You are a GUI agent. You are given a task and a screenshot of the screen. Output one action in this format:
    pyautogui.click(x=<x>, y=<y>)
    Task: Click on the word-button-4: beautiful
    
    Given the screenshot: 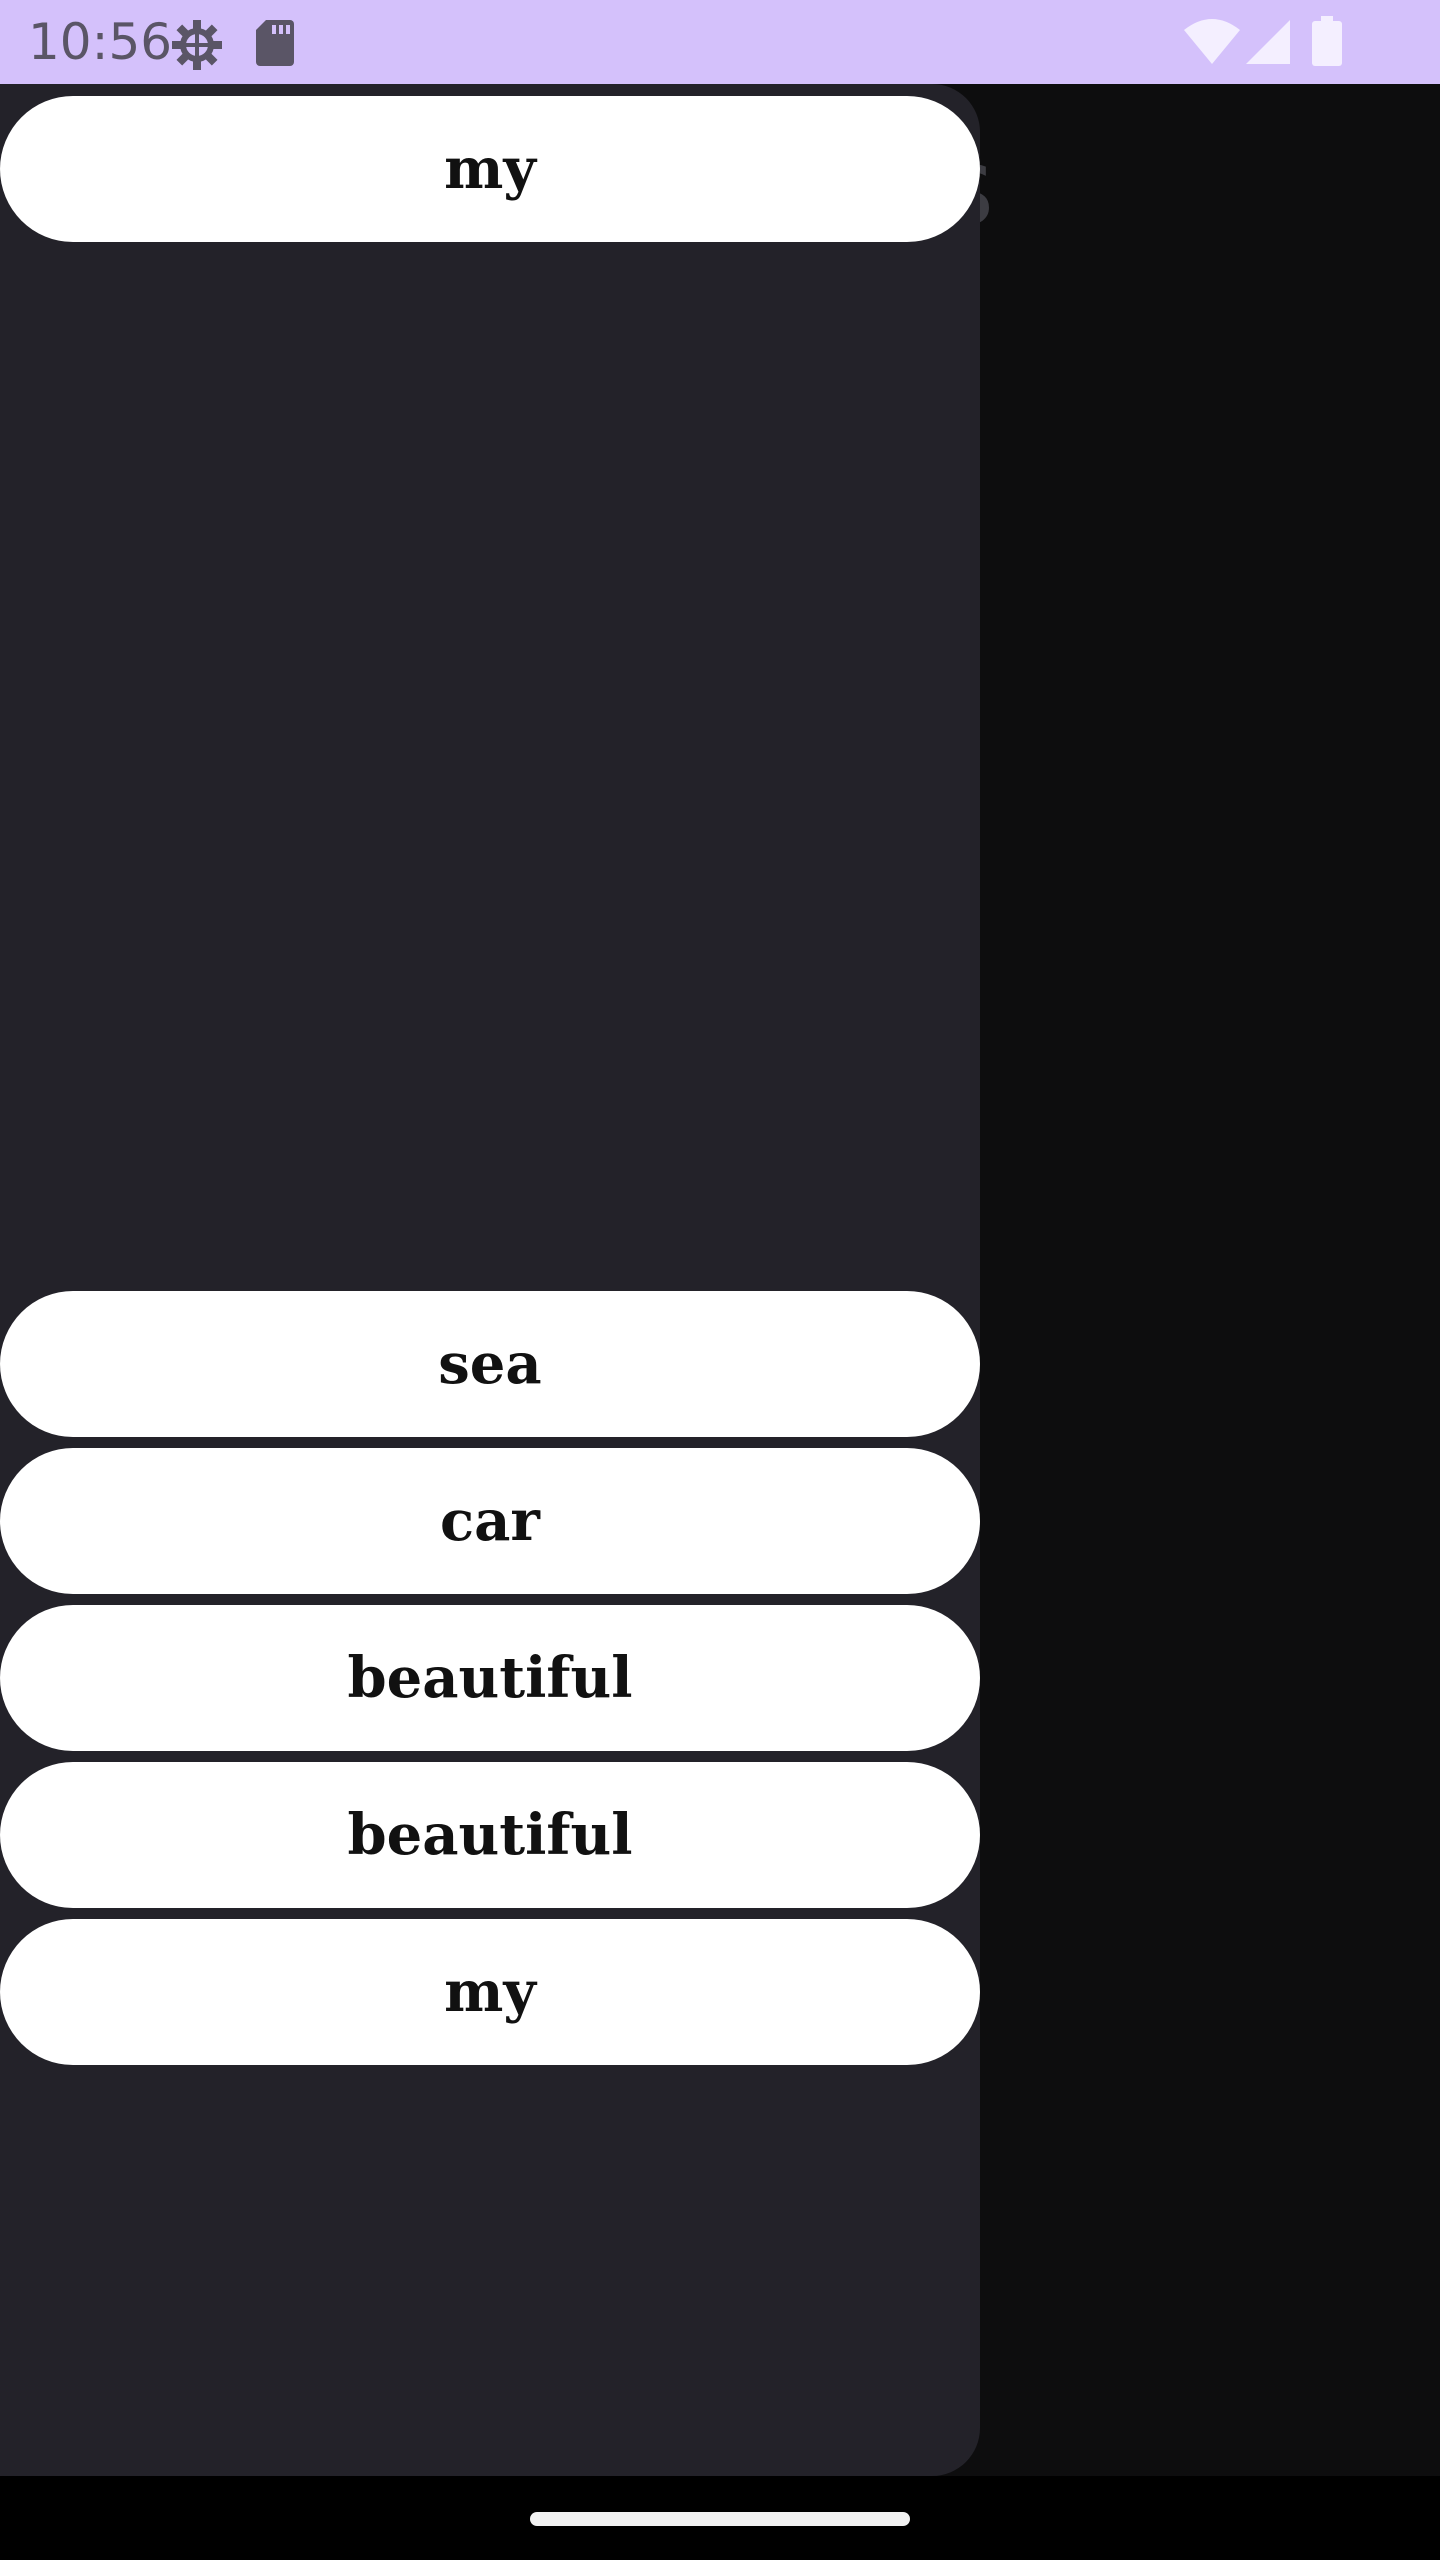 What is the action you would take?
    pyautogui.click(x=490, y=1678)
    